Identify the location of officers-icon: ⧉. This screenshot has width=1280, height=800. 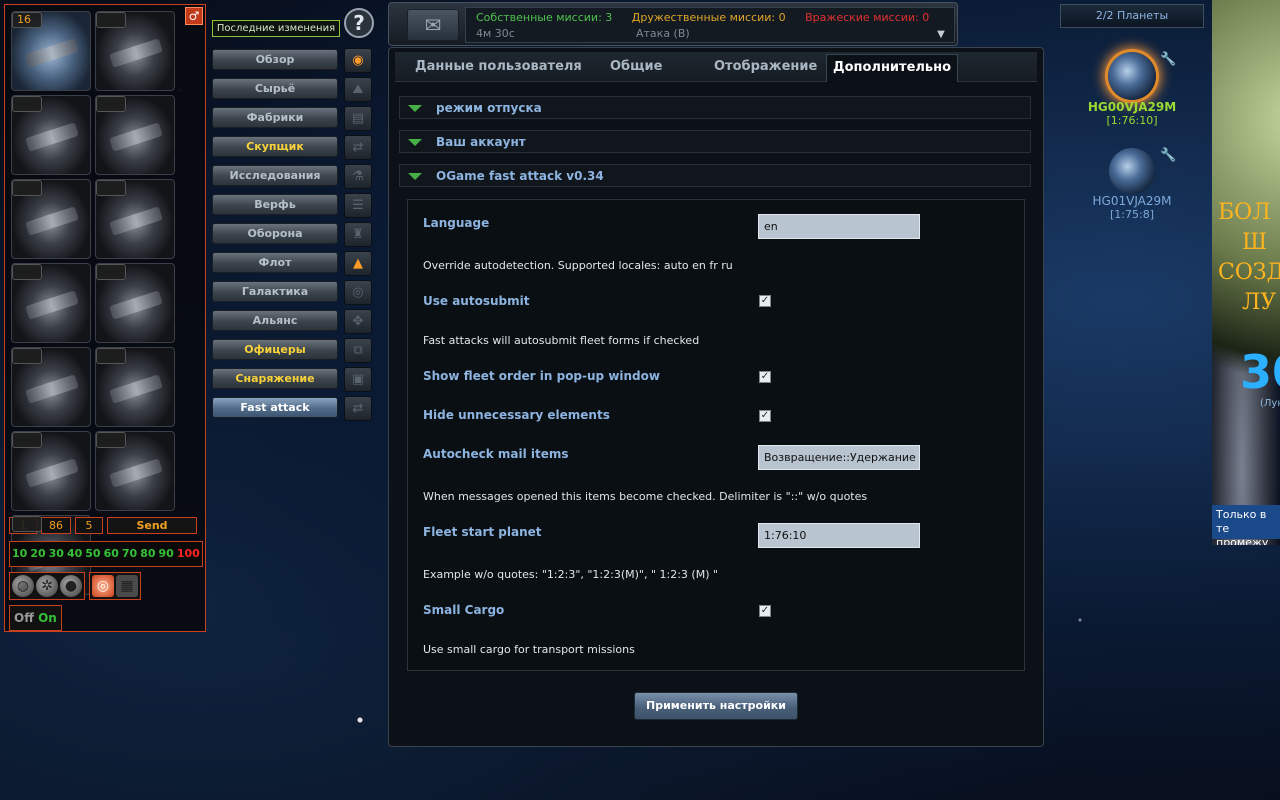
(358, 350).